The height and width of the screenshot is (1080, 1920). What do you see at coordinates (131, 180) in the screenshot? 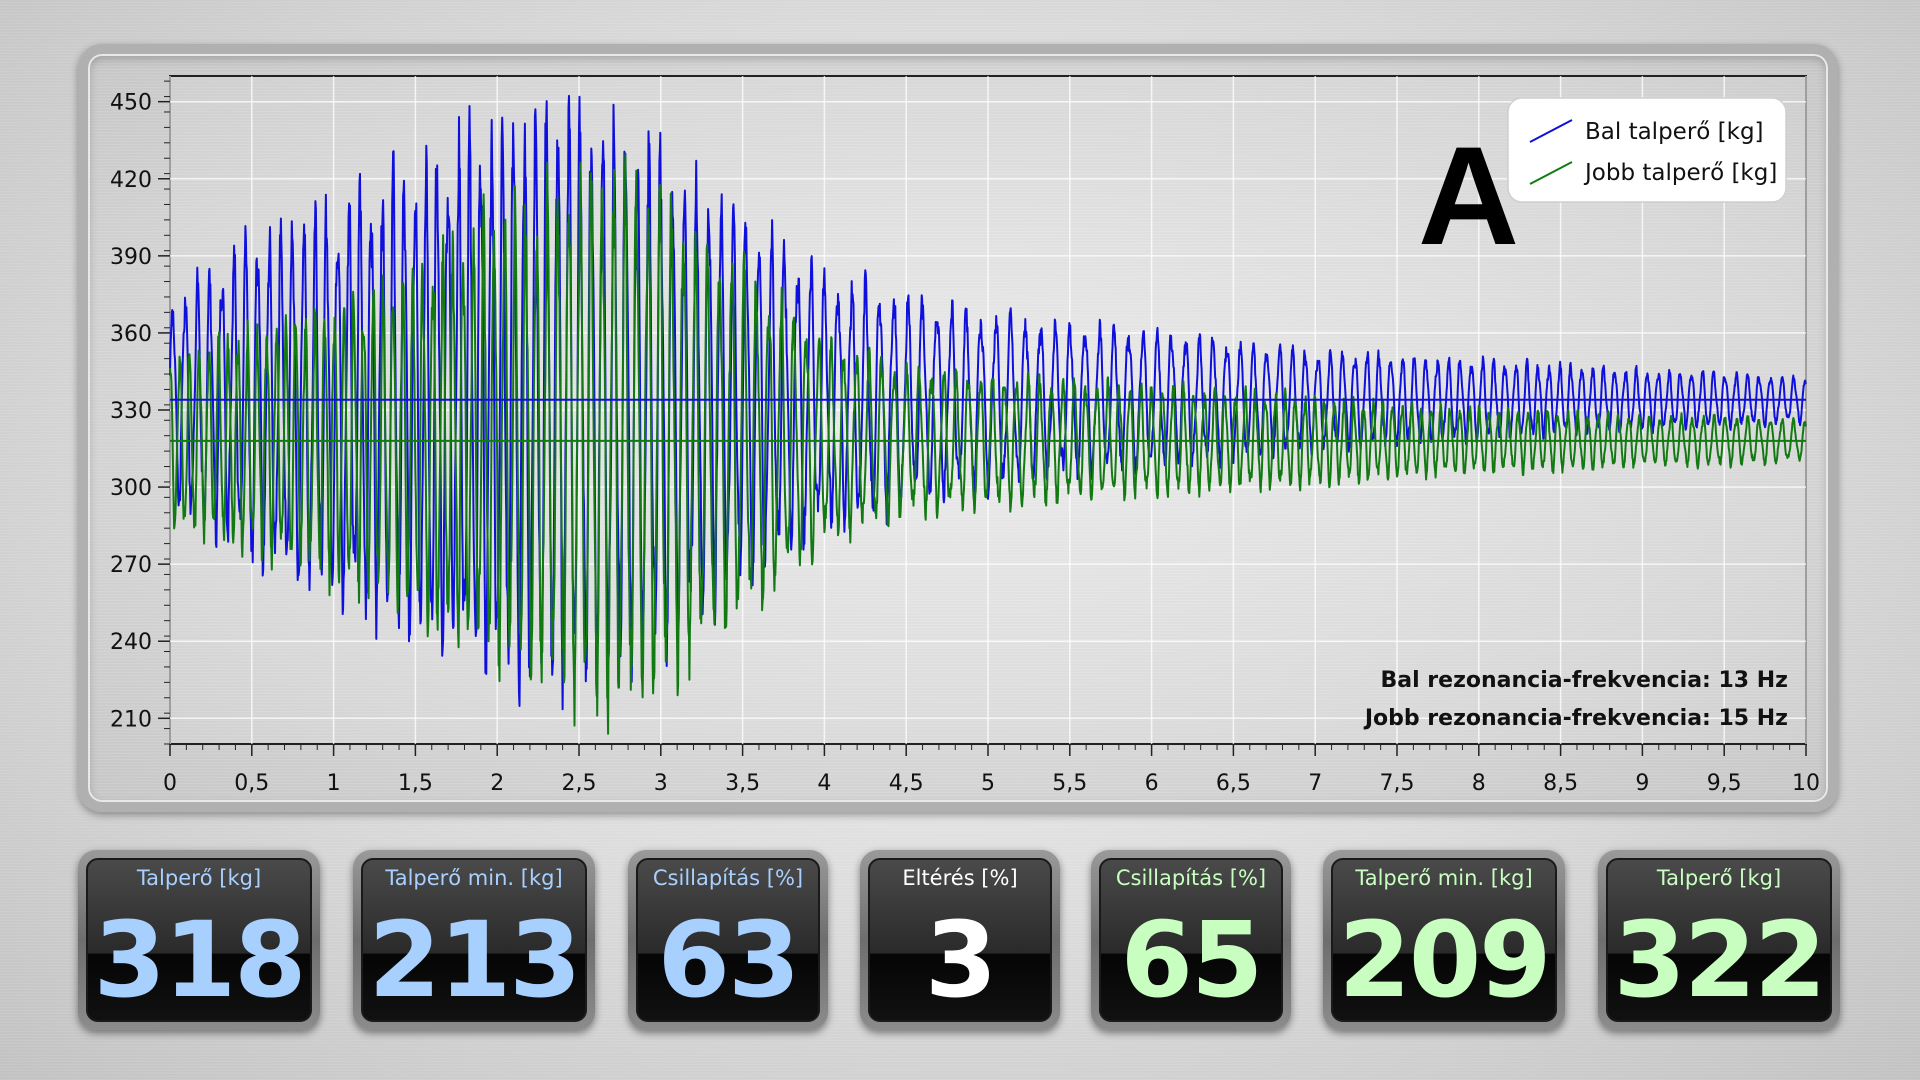
I see `y-tick-label: 420` at bounding box center [131, 180].